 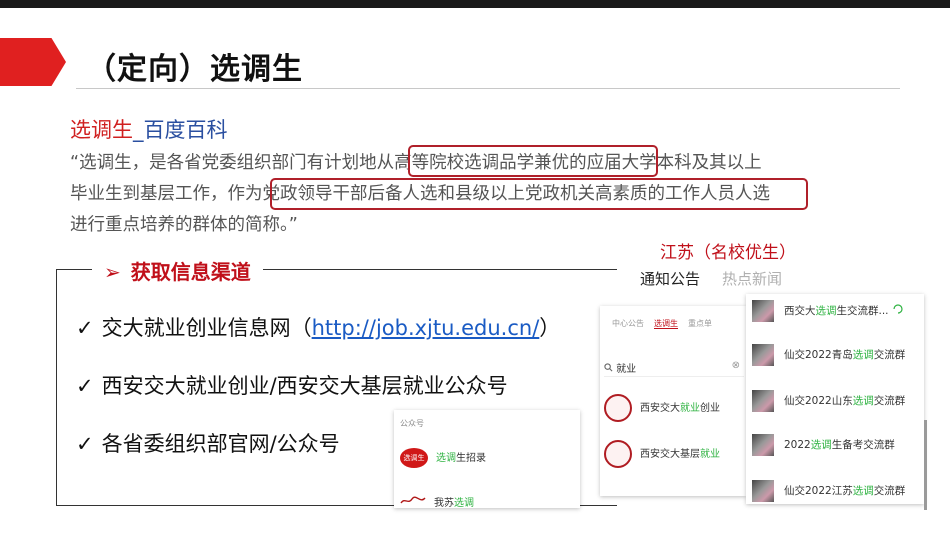 What do you see at coordinates (800, 311) in the screenshot?
I see `group-name: 西交大` at bounding box center [800, 311].